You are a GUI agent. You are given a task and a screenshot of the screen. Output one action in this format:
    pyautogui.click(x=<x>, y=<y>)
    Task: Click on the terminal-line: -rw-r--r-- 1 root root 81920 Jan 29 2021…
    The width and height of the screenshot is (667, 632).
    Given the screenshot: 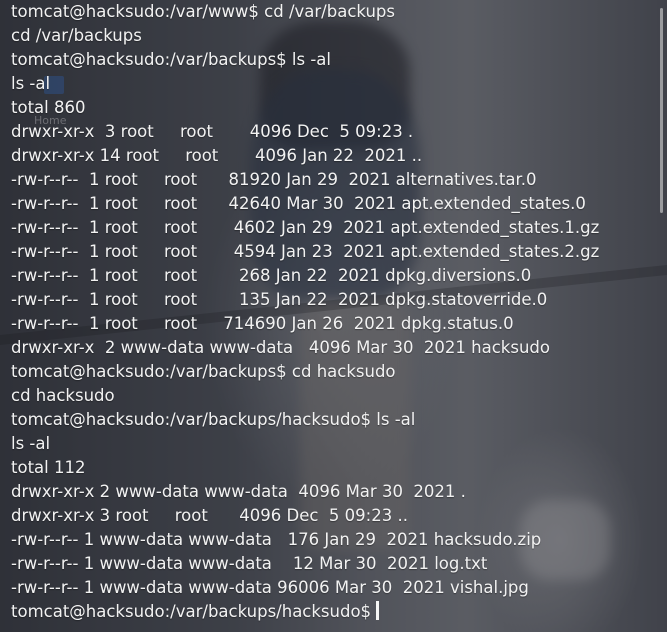 What is the action you would take?
    pyautogui.click(x=274, y=179)
    